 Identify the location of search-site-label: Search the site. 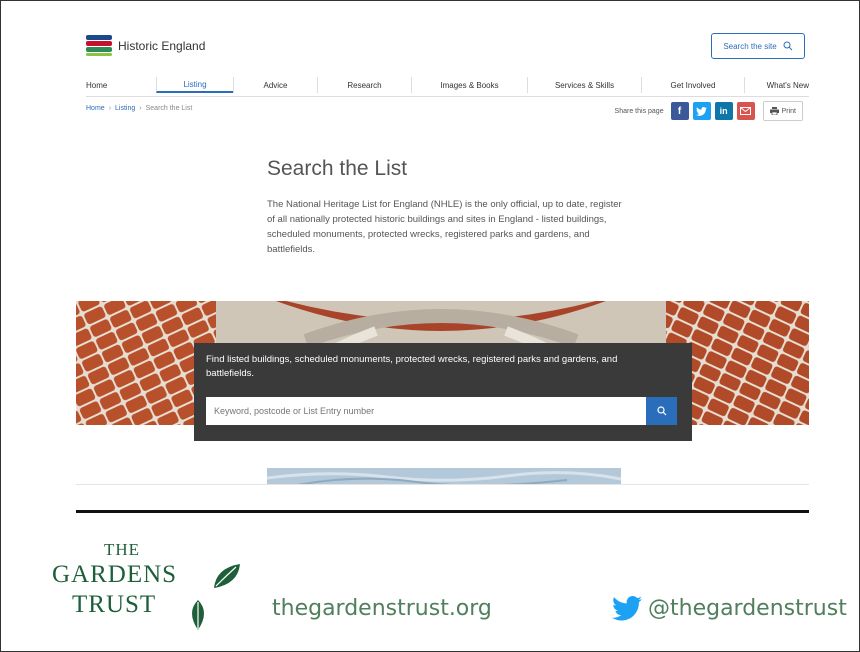
(750, 46).